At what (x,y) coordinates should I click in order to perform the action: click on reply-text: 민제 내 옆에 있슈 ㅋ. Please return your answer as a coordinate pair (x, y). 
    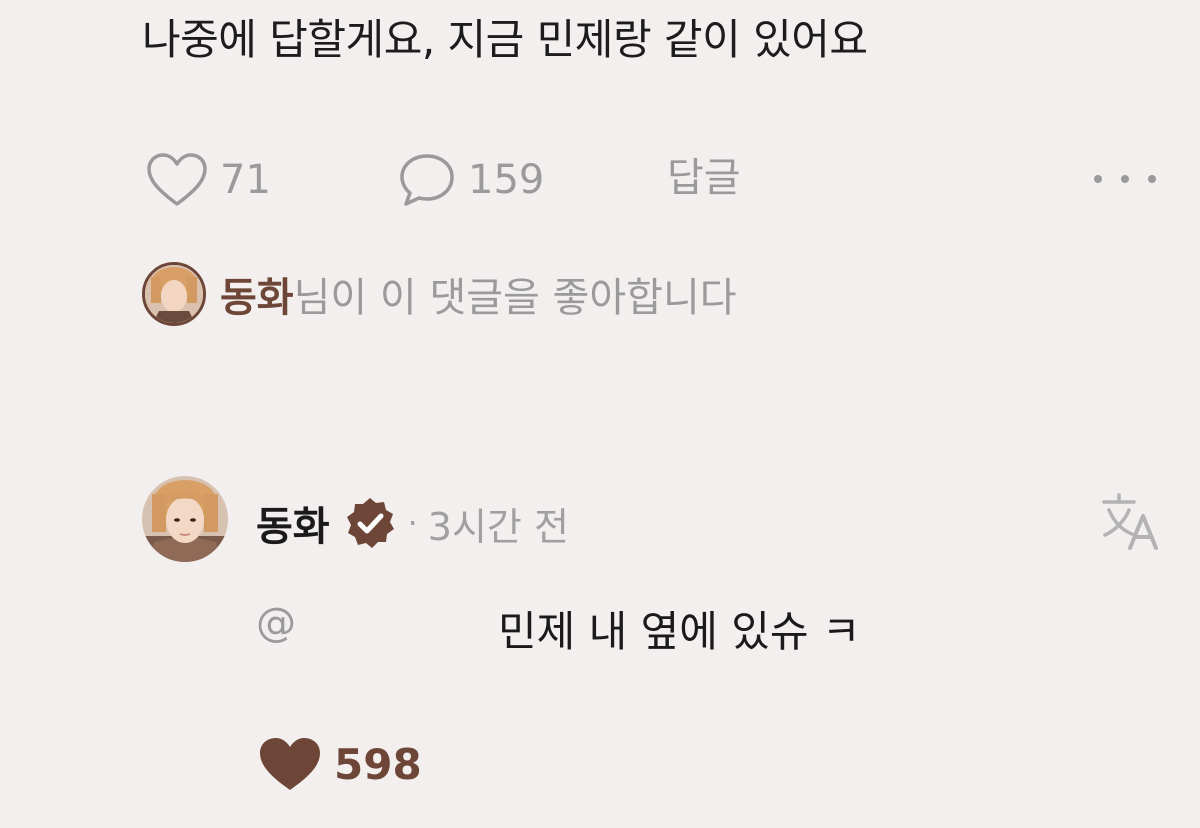
    Looking at the image, I should click on (679, 631).